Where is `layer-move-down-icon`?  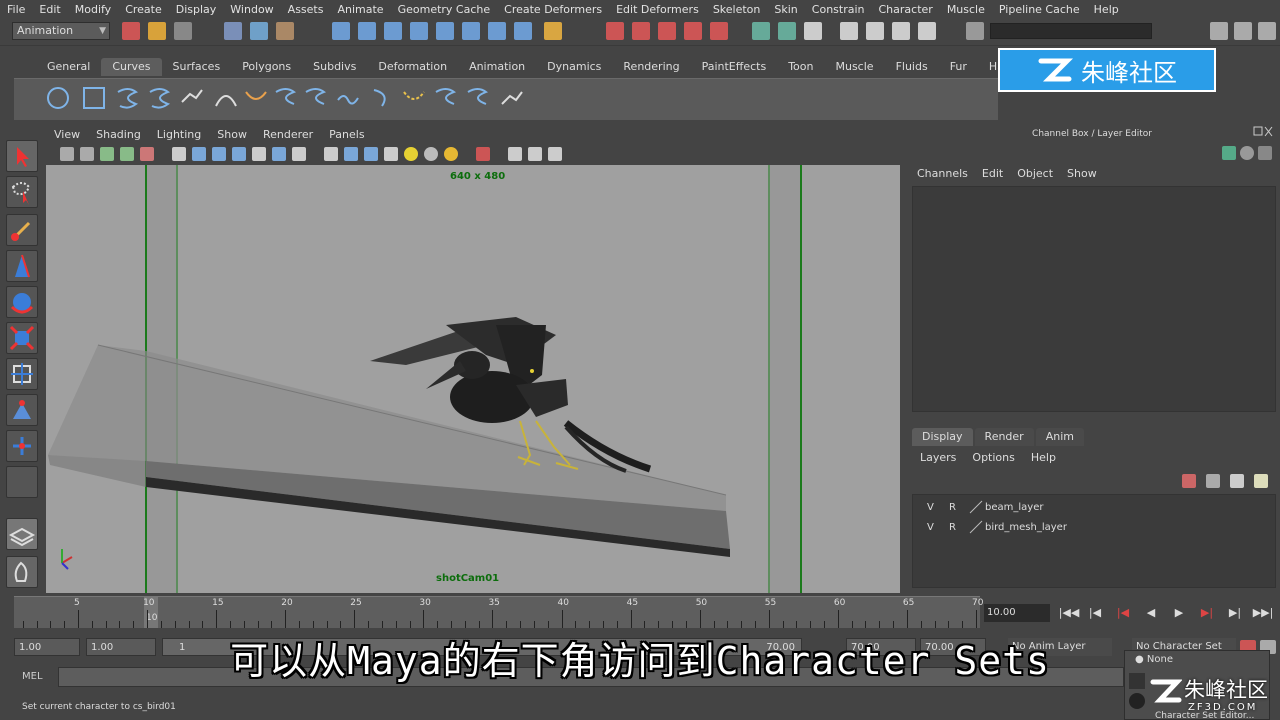
layer-move-down-icon is located at coordinates (1261, 481).